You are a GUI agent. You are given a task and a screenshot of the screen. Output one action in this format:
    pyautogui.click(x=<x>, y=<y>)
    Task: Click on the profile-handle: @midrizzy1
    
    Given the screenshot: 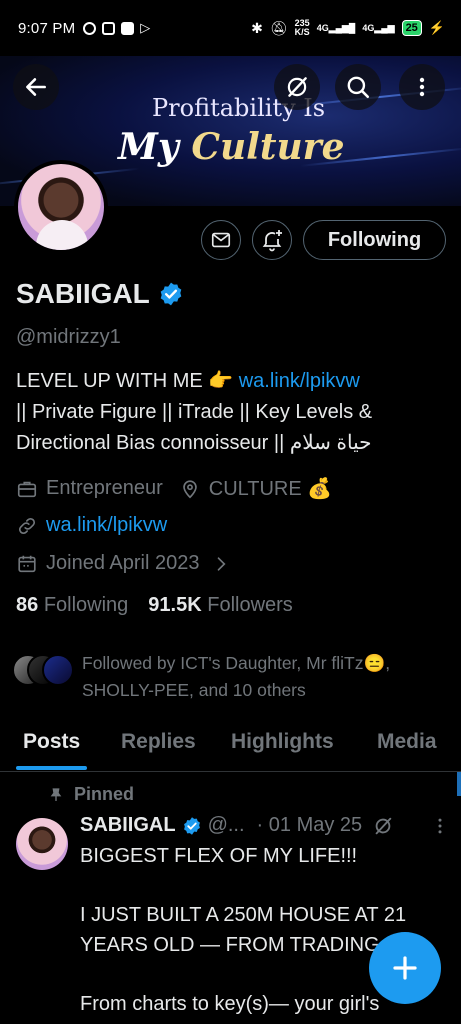 What is the action you would take?
    pyautogui.click(x=68, y=337)
    